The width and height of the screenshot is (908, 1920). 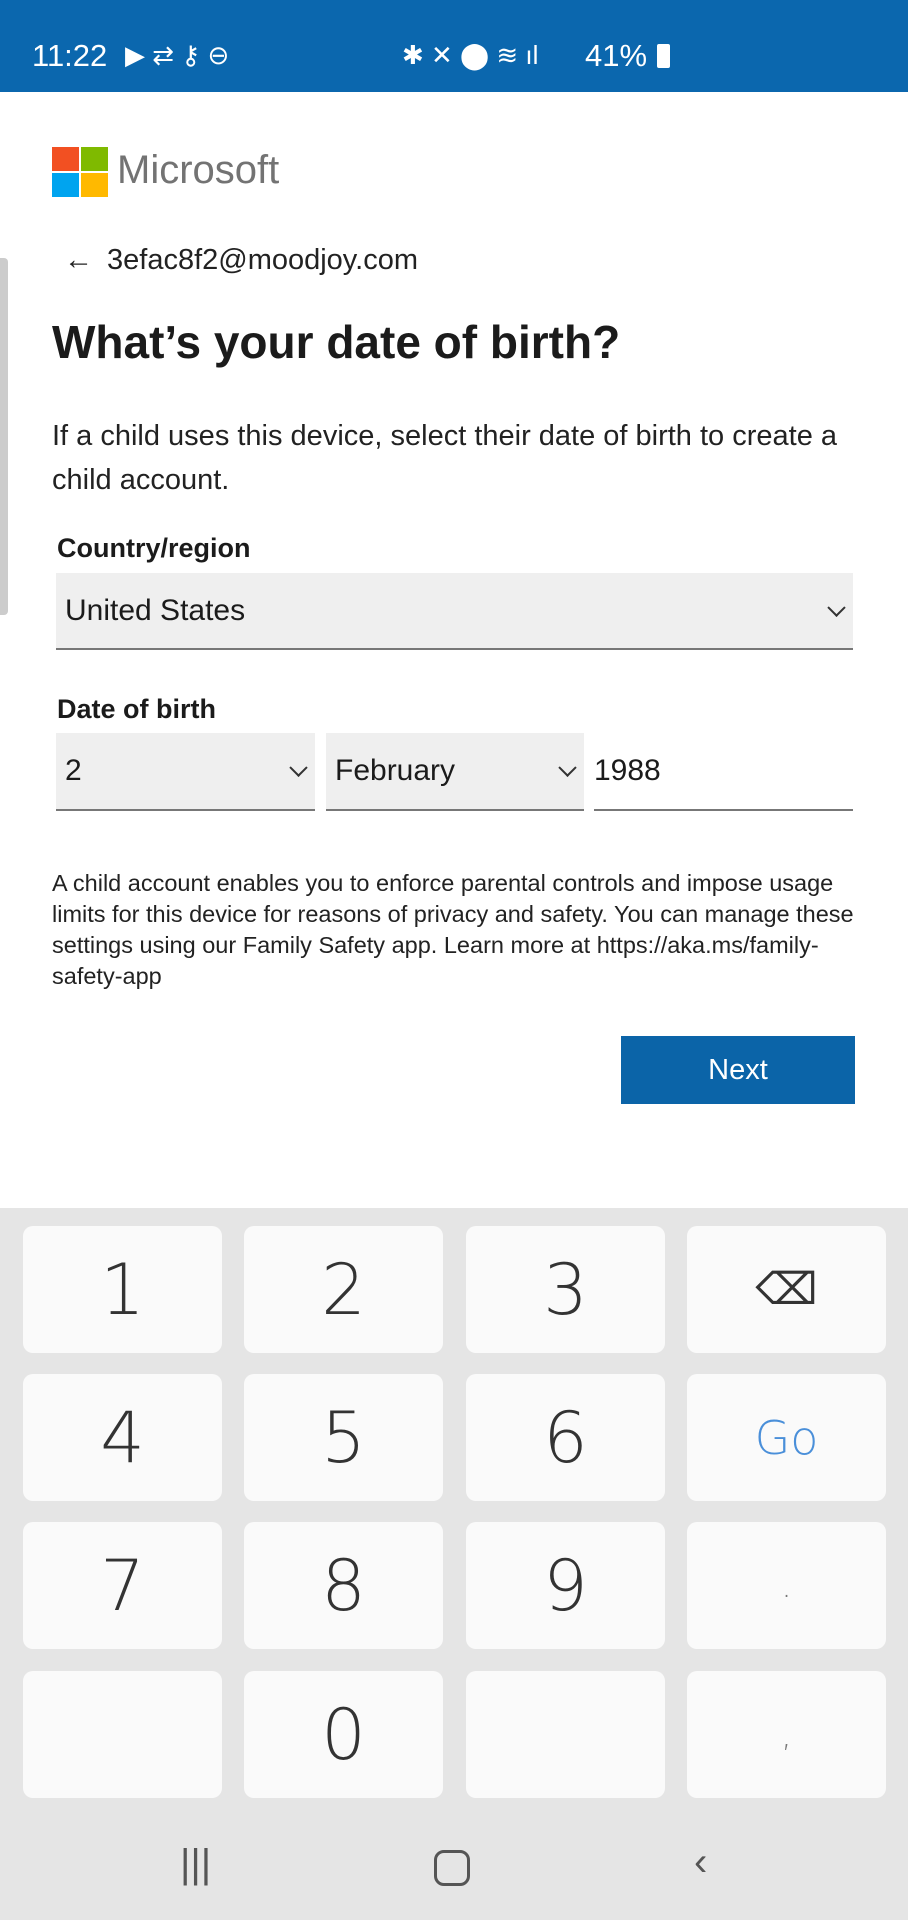 I want to click on key-3: 3, so click(x=565, y=1289).